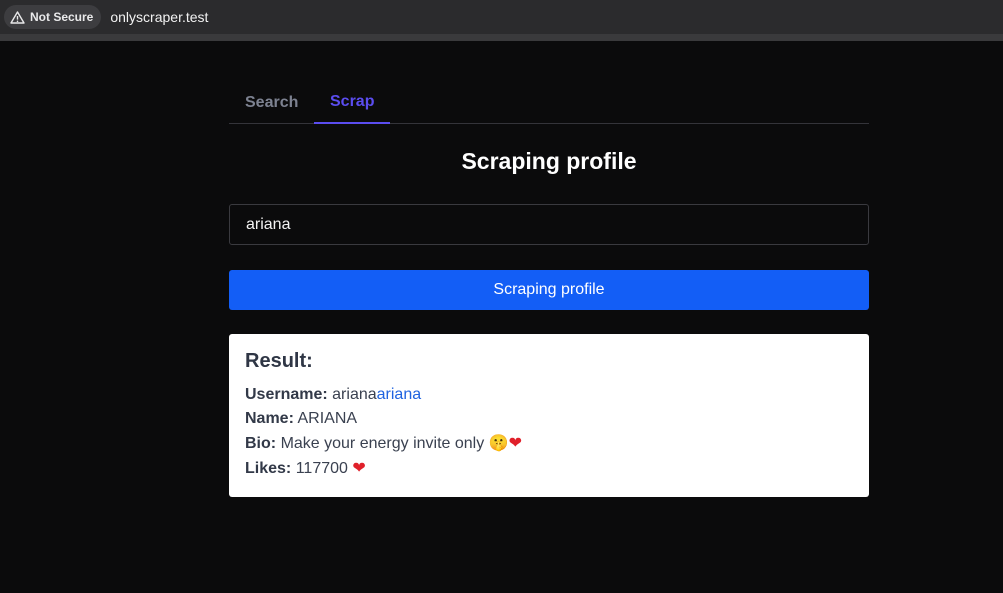 Image resolution: width=1003 pixels, height=593 pixels. Describe the element at coordinates (159, 17) in the screenshot. I see `address-bar-url: onlyscraper.test` at that location.